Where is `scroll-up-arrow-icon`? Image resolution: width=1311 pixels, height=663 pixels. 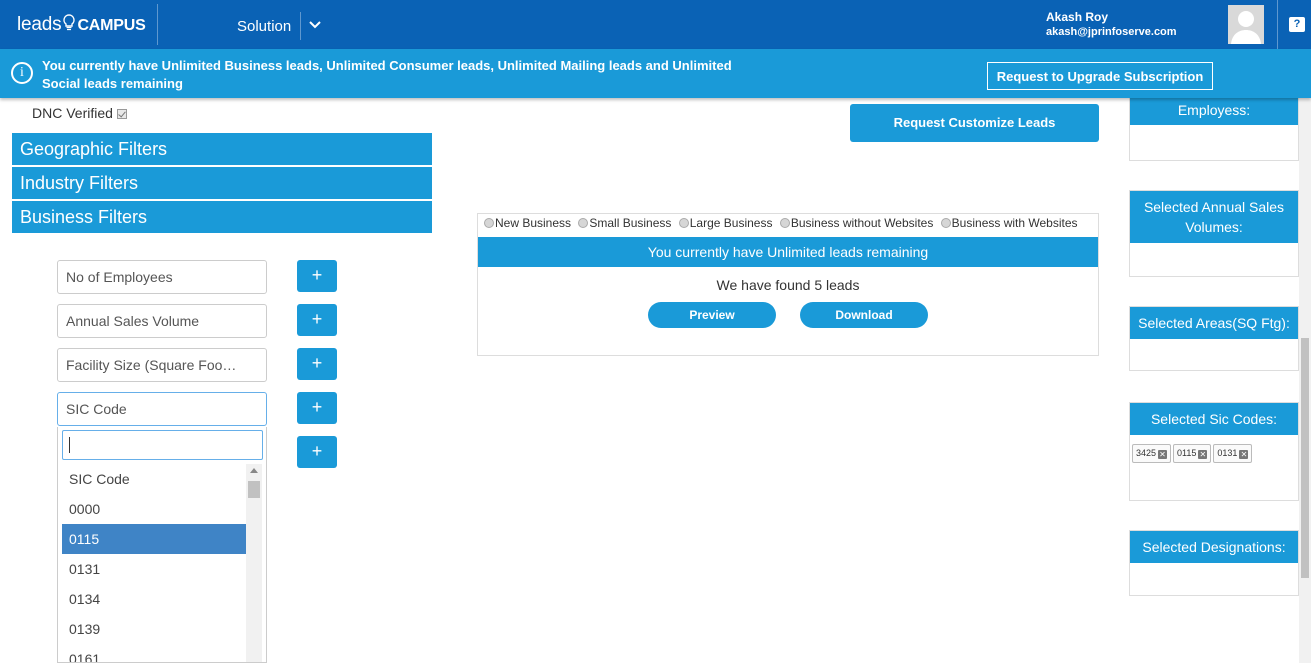 scroll-up-arrow-icon is located at coordinates (254, 470).